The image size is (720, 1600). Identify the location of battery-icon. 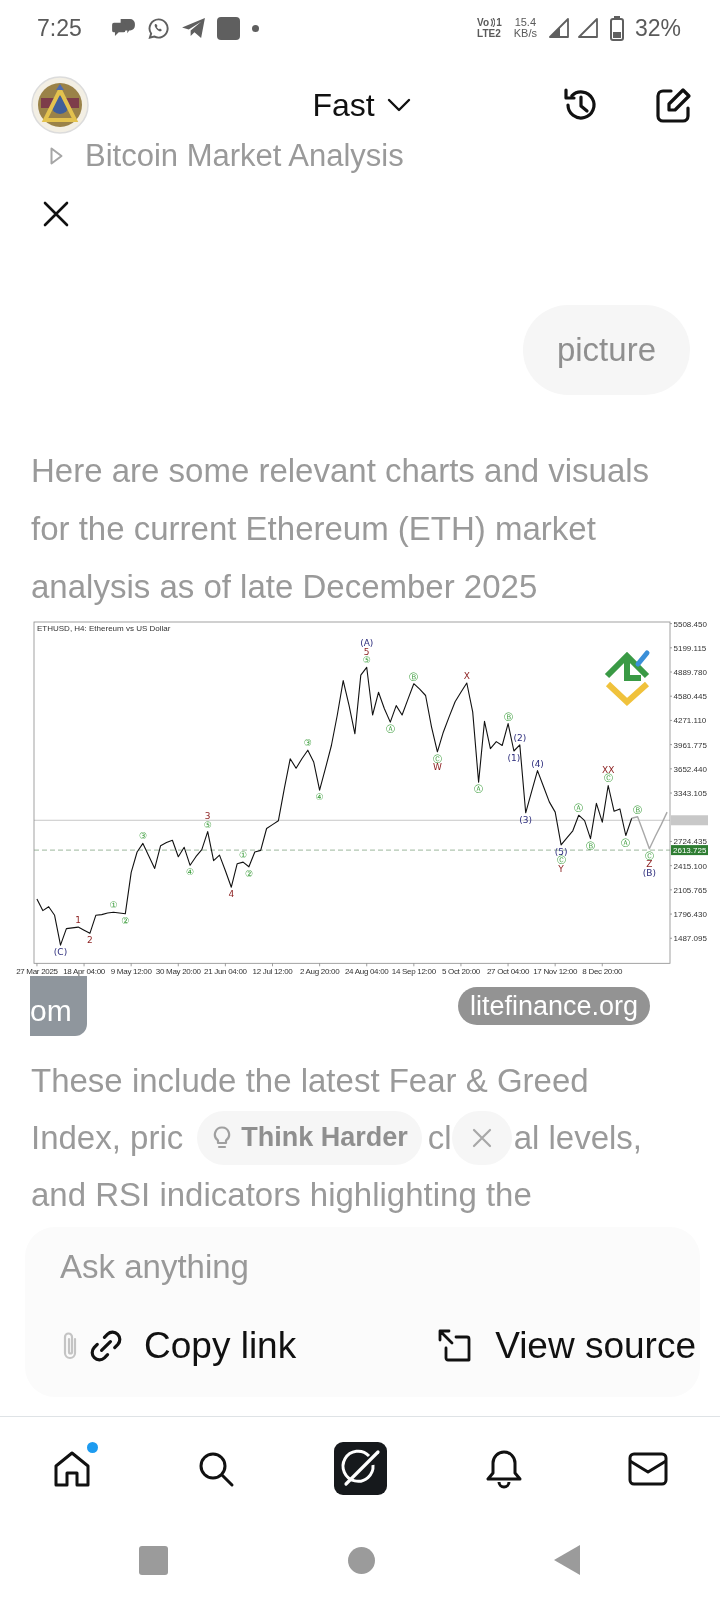
(616, 28).